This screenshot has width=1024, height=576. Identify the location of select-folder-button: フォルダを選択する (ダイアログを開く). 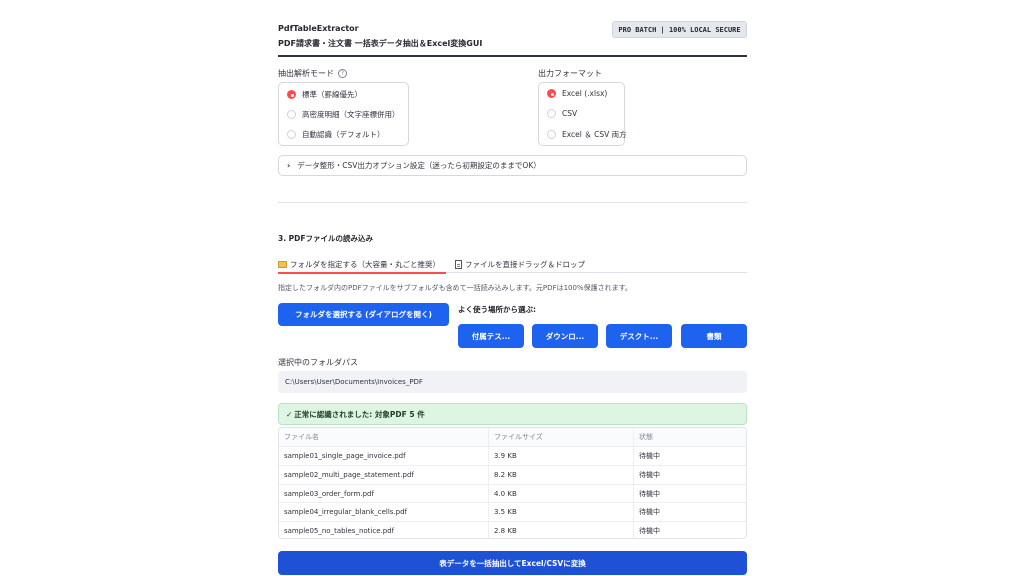
(363, 314).